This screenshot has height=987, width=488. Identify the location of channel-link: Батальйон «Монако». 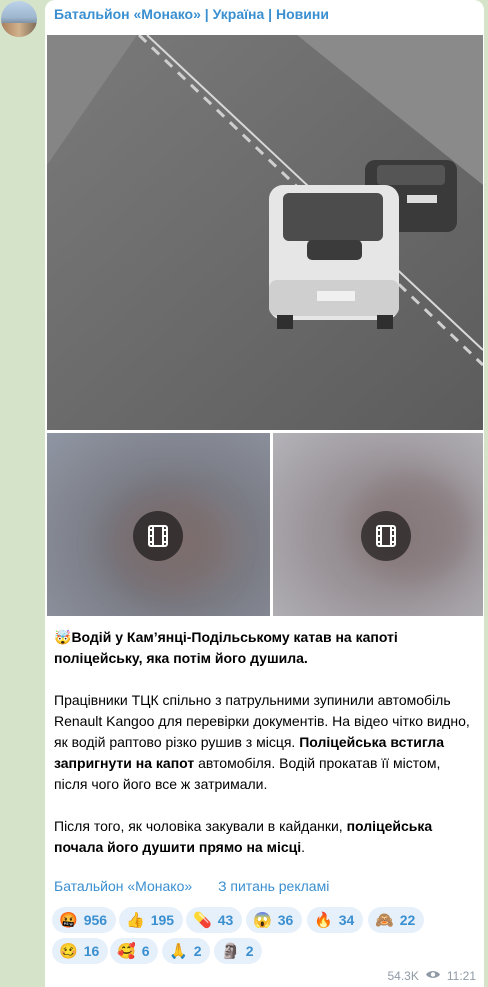
(123, 886).